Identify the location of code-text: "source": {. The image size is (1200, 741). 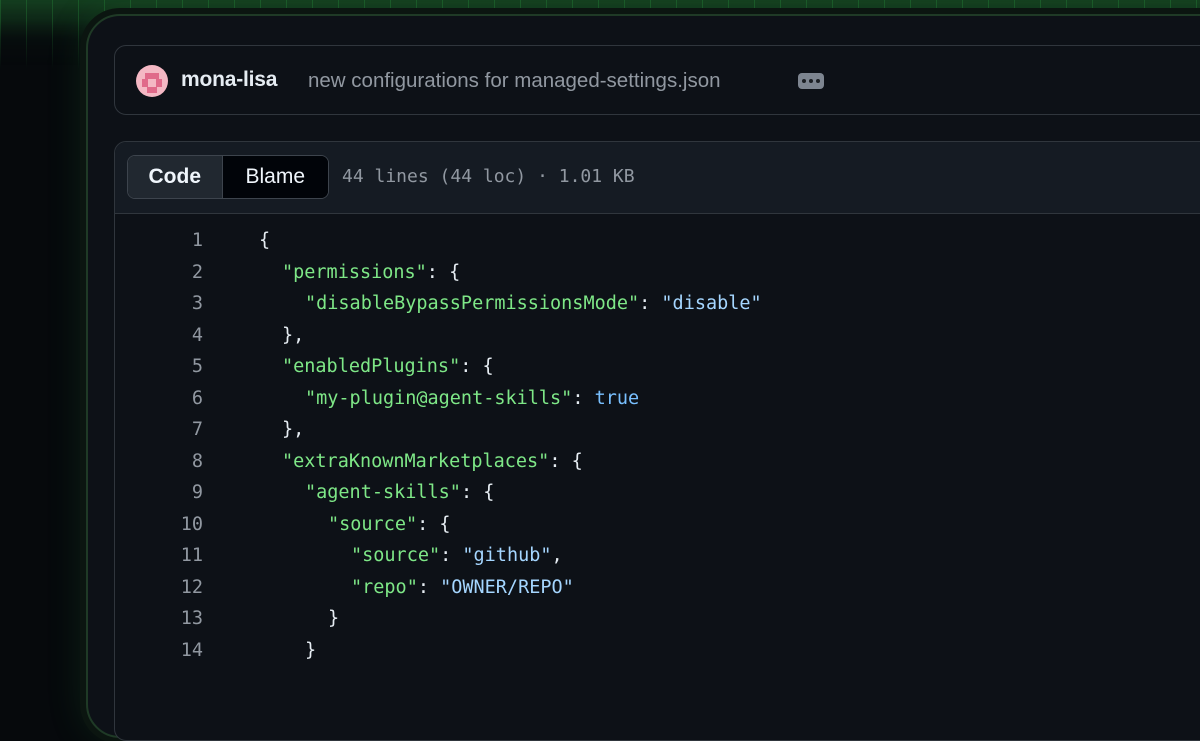
(355, 525).